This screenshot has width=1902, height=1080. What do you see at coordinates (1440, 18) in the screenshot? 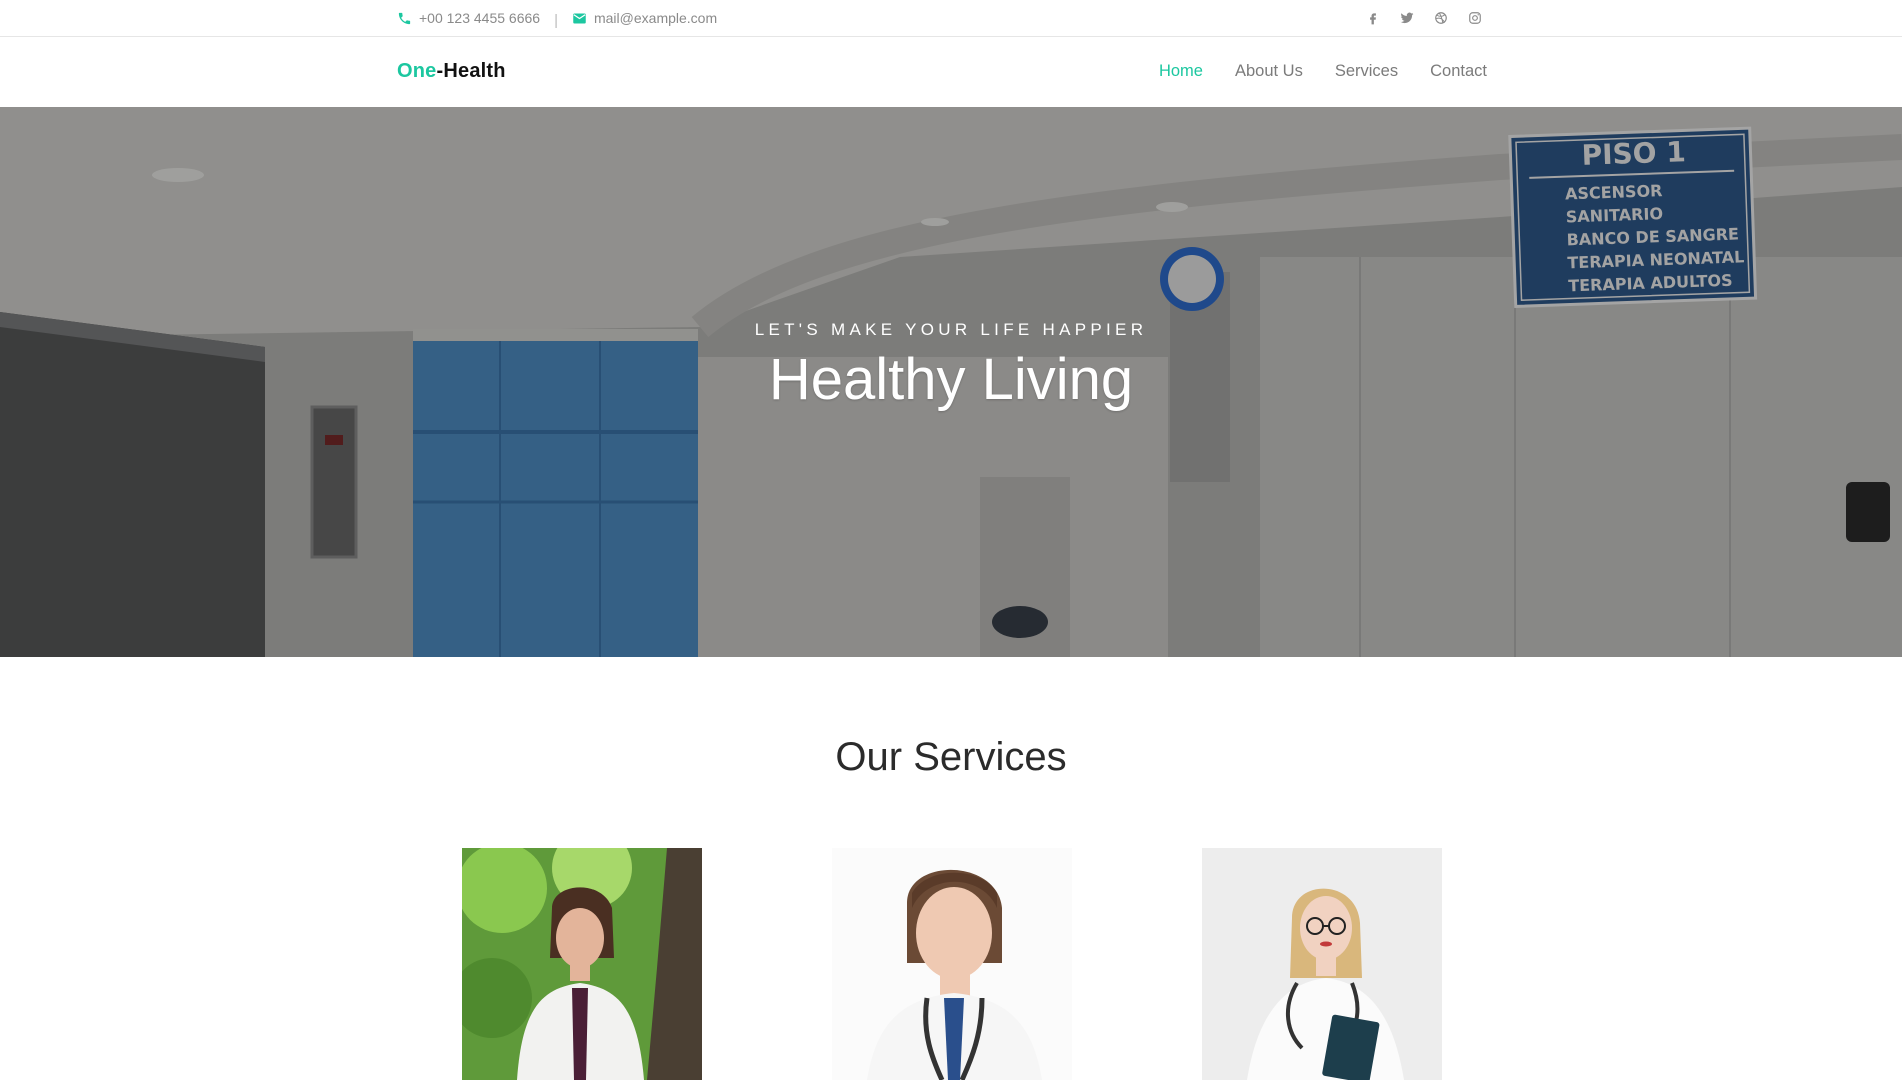
I see `dribbble-icon` at bounding box center [1440, 18].